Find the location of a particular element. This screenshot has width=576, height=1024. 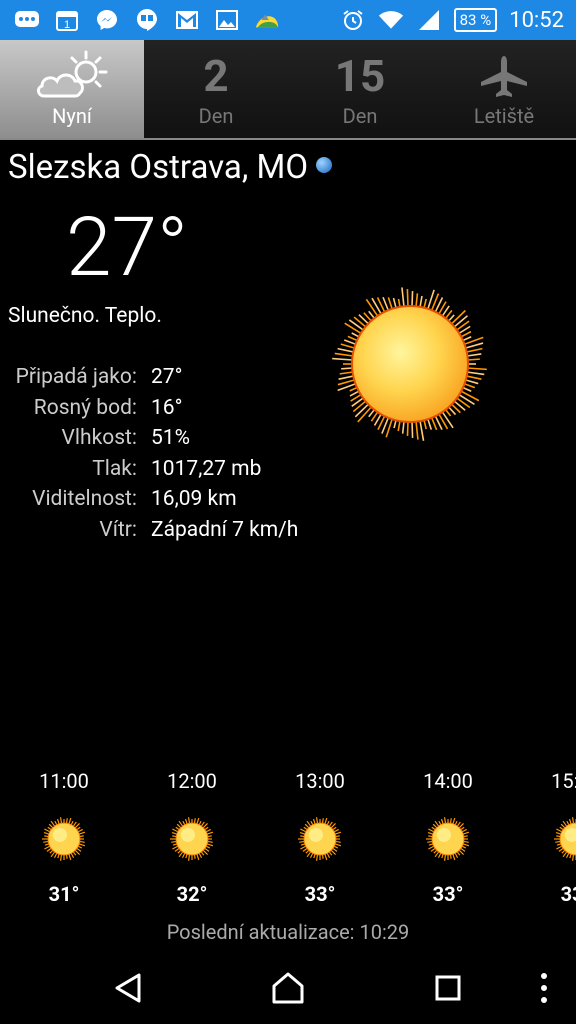

svg-text: 1 is located at coordinates (67, 25).